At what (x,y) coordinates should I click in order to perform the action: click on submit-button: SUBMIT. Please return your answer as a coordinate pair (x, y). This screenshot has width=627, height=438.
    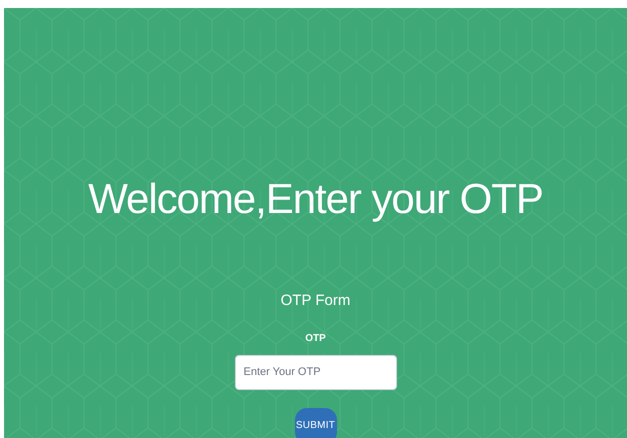
    Looking at the image, I should click on (315, 423).